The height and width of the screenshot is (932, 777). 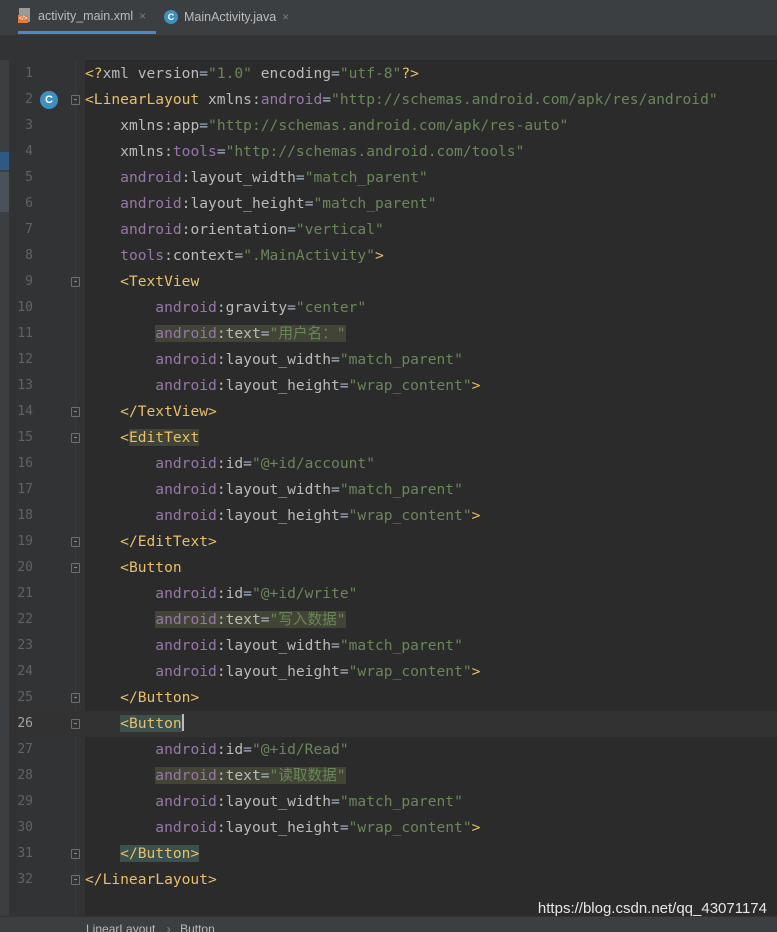 I want to click on code-text: </Button>, so click(x=142, y=854).